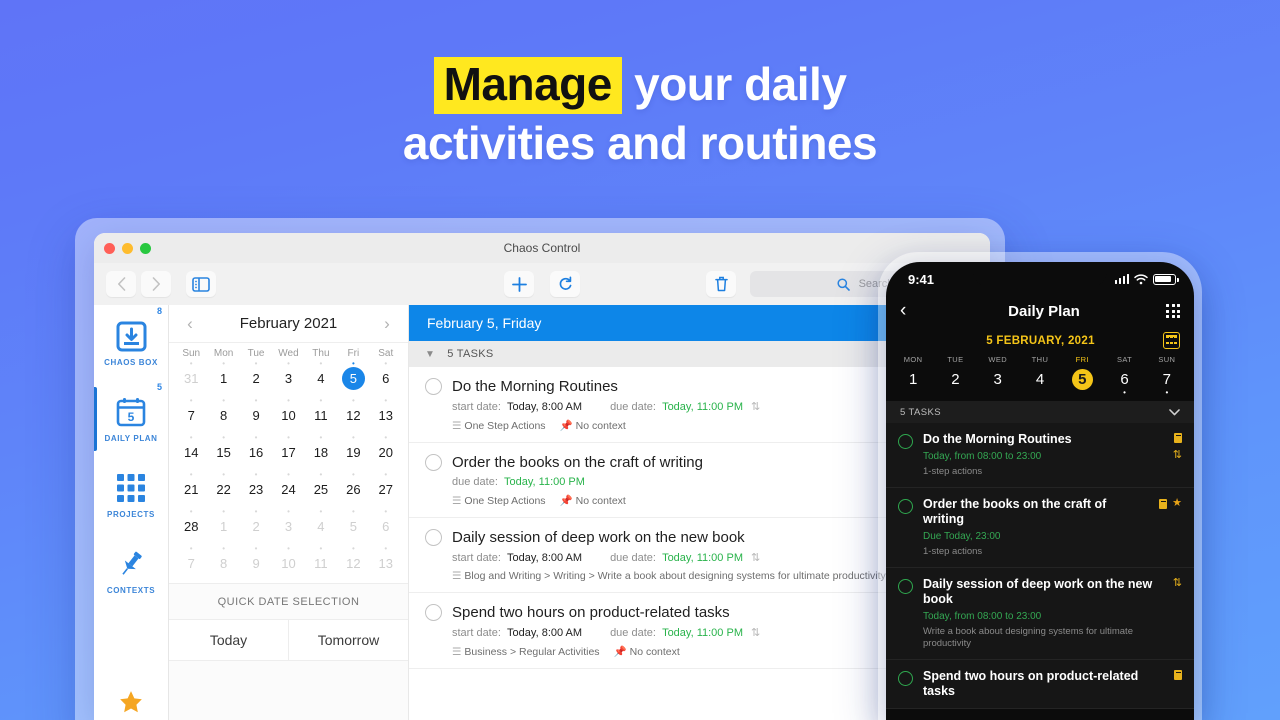 The width and height of the screenshot is (1280, 720). What do you see at coordinates (288, 490) in the screenshot?
I see `calendar-day-cell: • 24` at bounding box center [288, 490].